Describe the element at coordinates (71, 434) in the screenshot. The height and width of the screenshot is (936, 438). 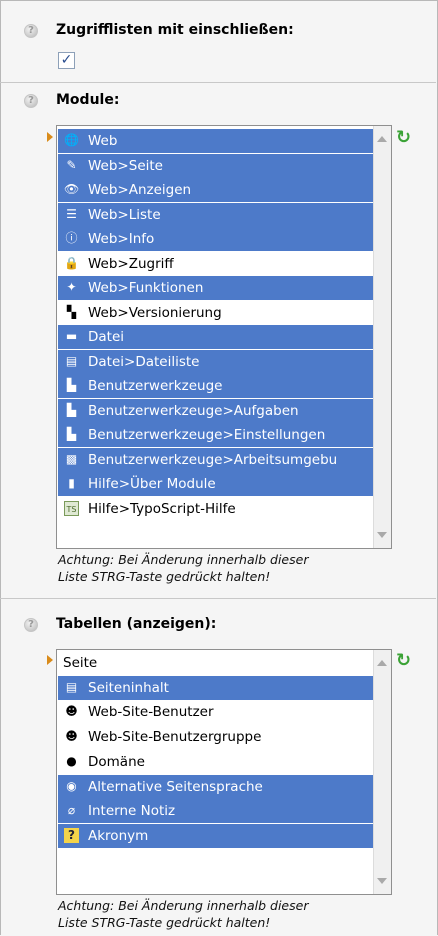
I see `settings-icon: ▙` at that location.